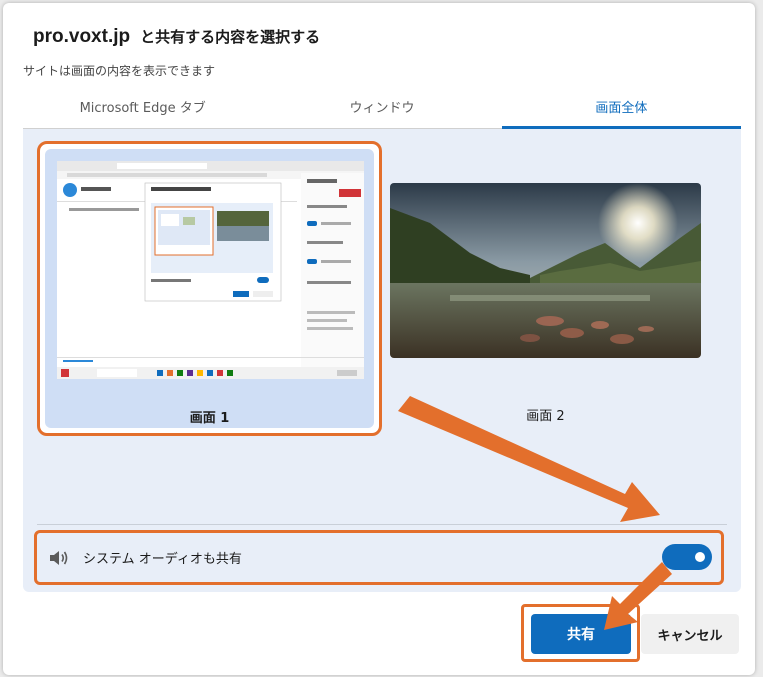 Image resolution: width=763 pixels, height=677 pixels. Describe the element at coordinates (59, 557) in the screenshot. I see `speaker-icon` at that location.